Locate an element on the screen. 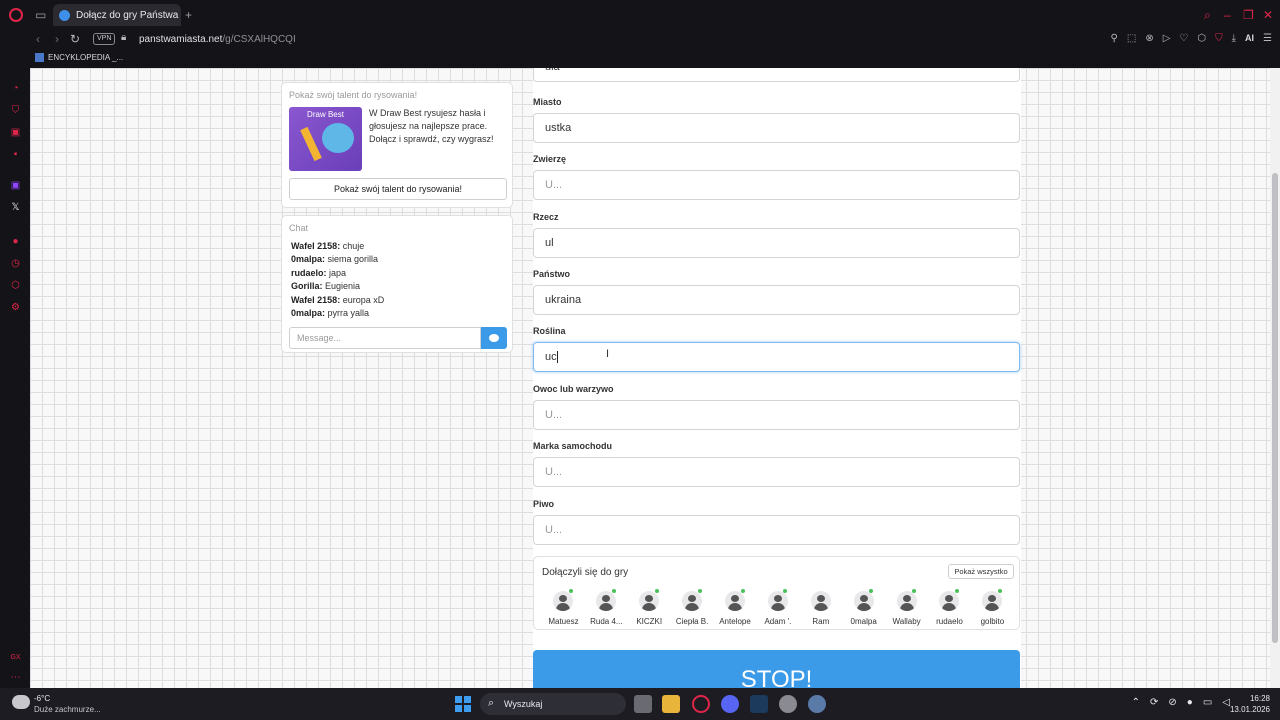 The width and height of the screenshot is (1280, 720). url-field: panstwamiasta.net/g/CSXAlHQCQI is located at coordinates (217, 39).